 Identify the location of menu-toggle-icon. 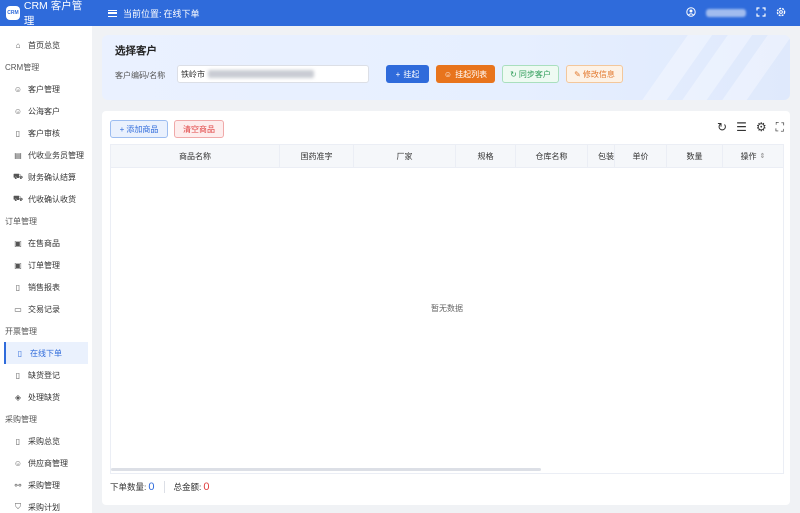
(112, 13).